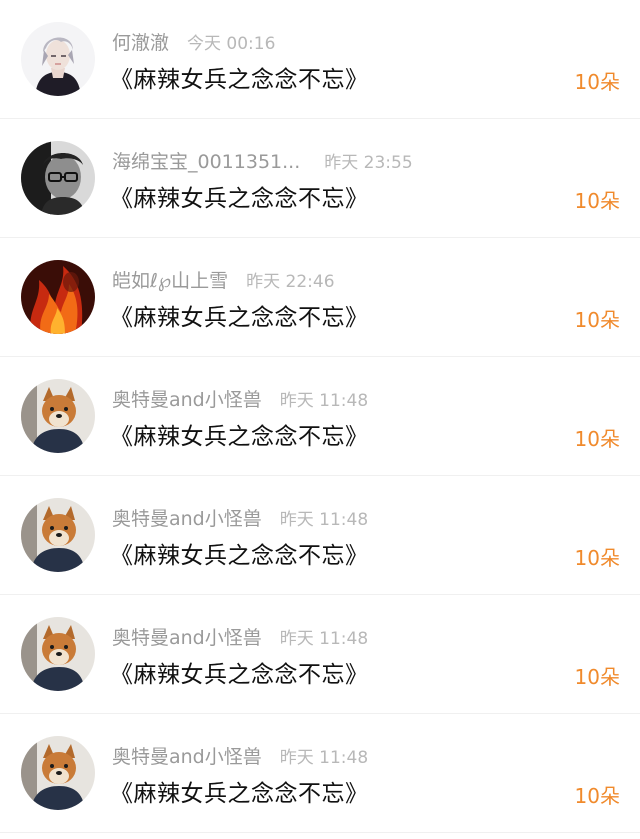 The height and width of the screenshot is (839, 640). Describe the element at coordinates (170, 279) in the screenshot. I see `user-name: 皑如ℓ℘山上雪` at that location.